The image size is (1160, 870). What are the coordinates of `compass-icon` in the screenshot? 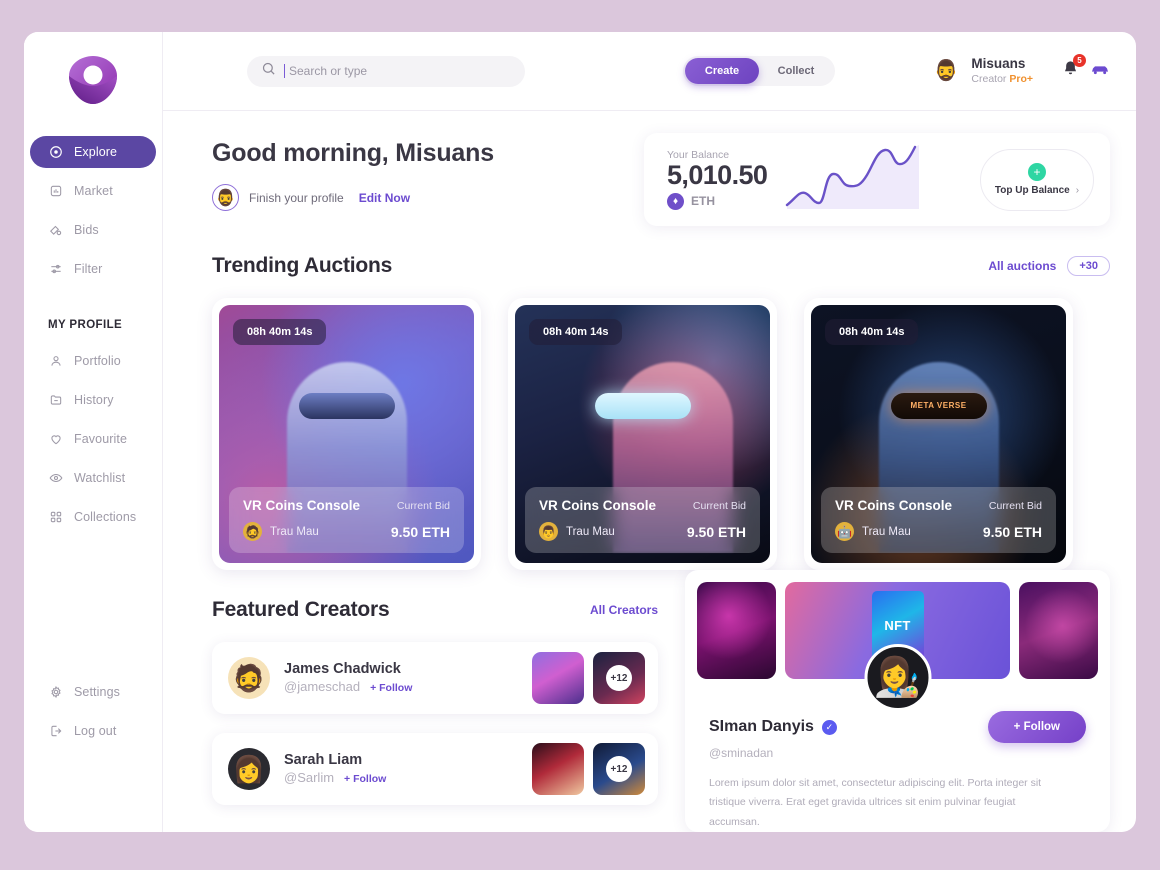 It's located at (55, 152).